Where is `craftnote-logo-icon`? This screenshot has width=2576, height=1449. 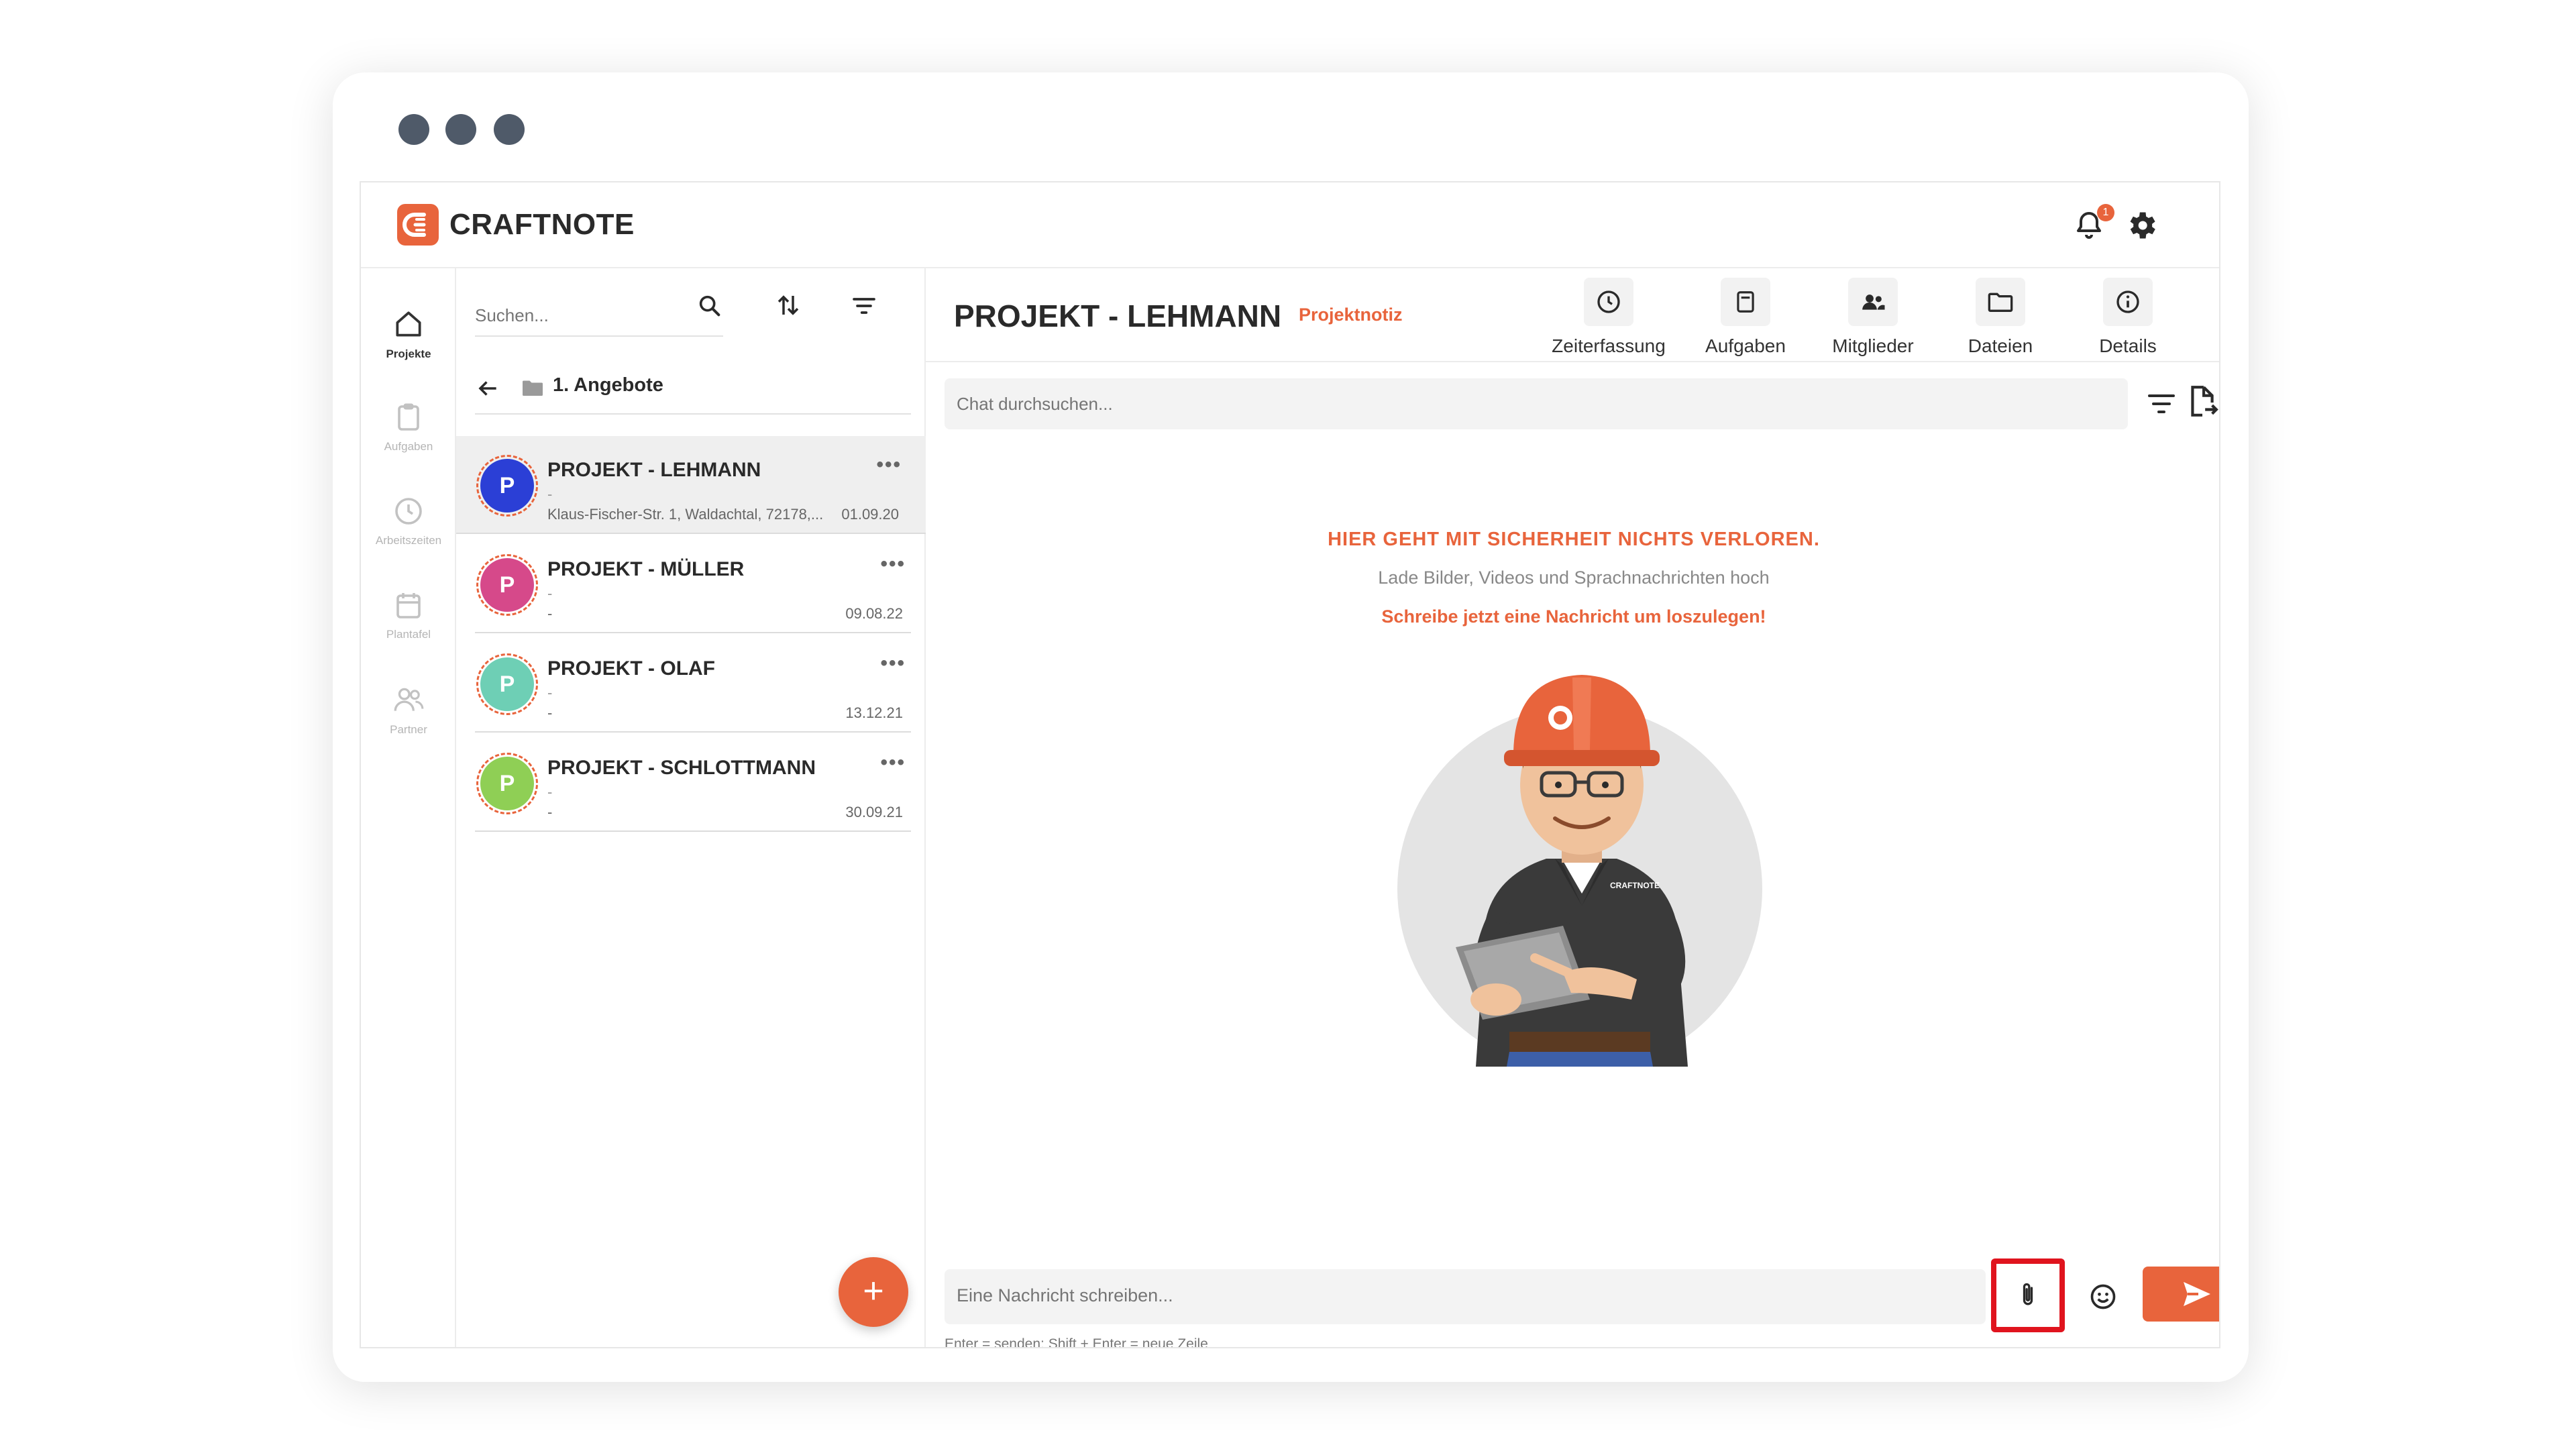
craftnote-logo-icon is located at coordinates (418, 225).